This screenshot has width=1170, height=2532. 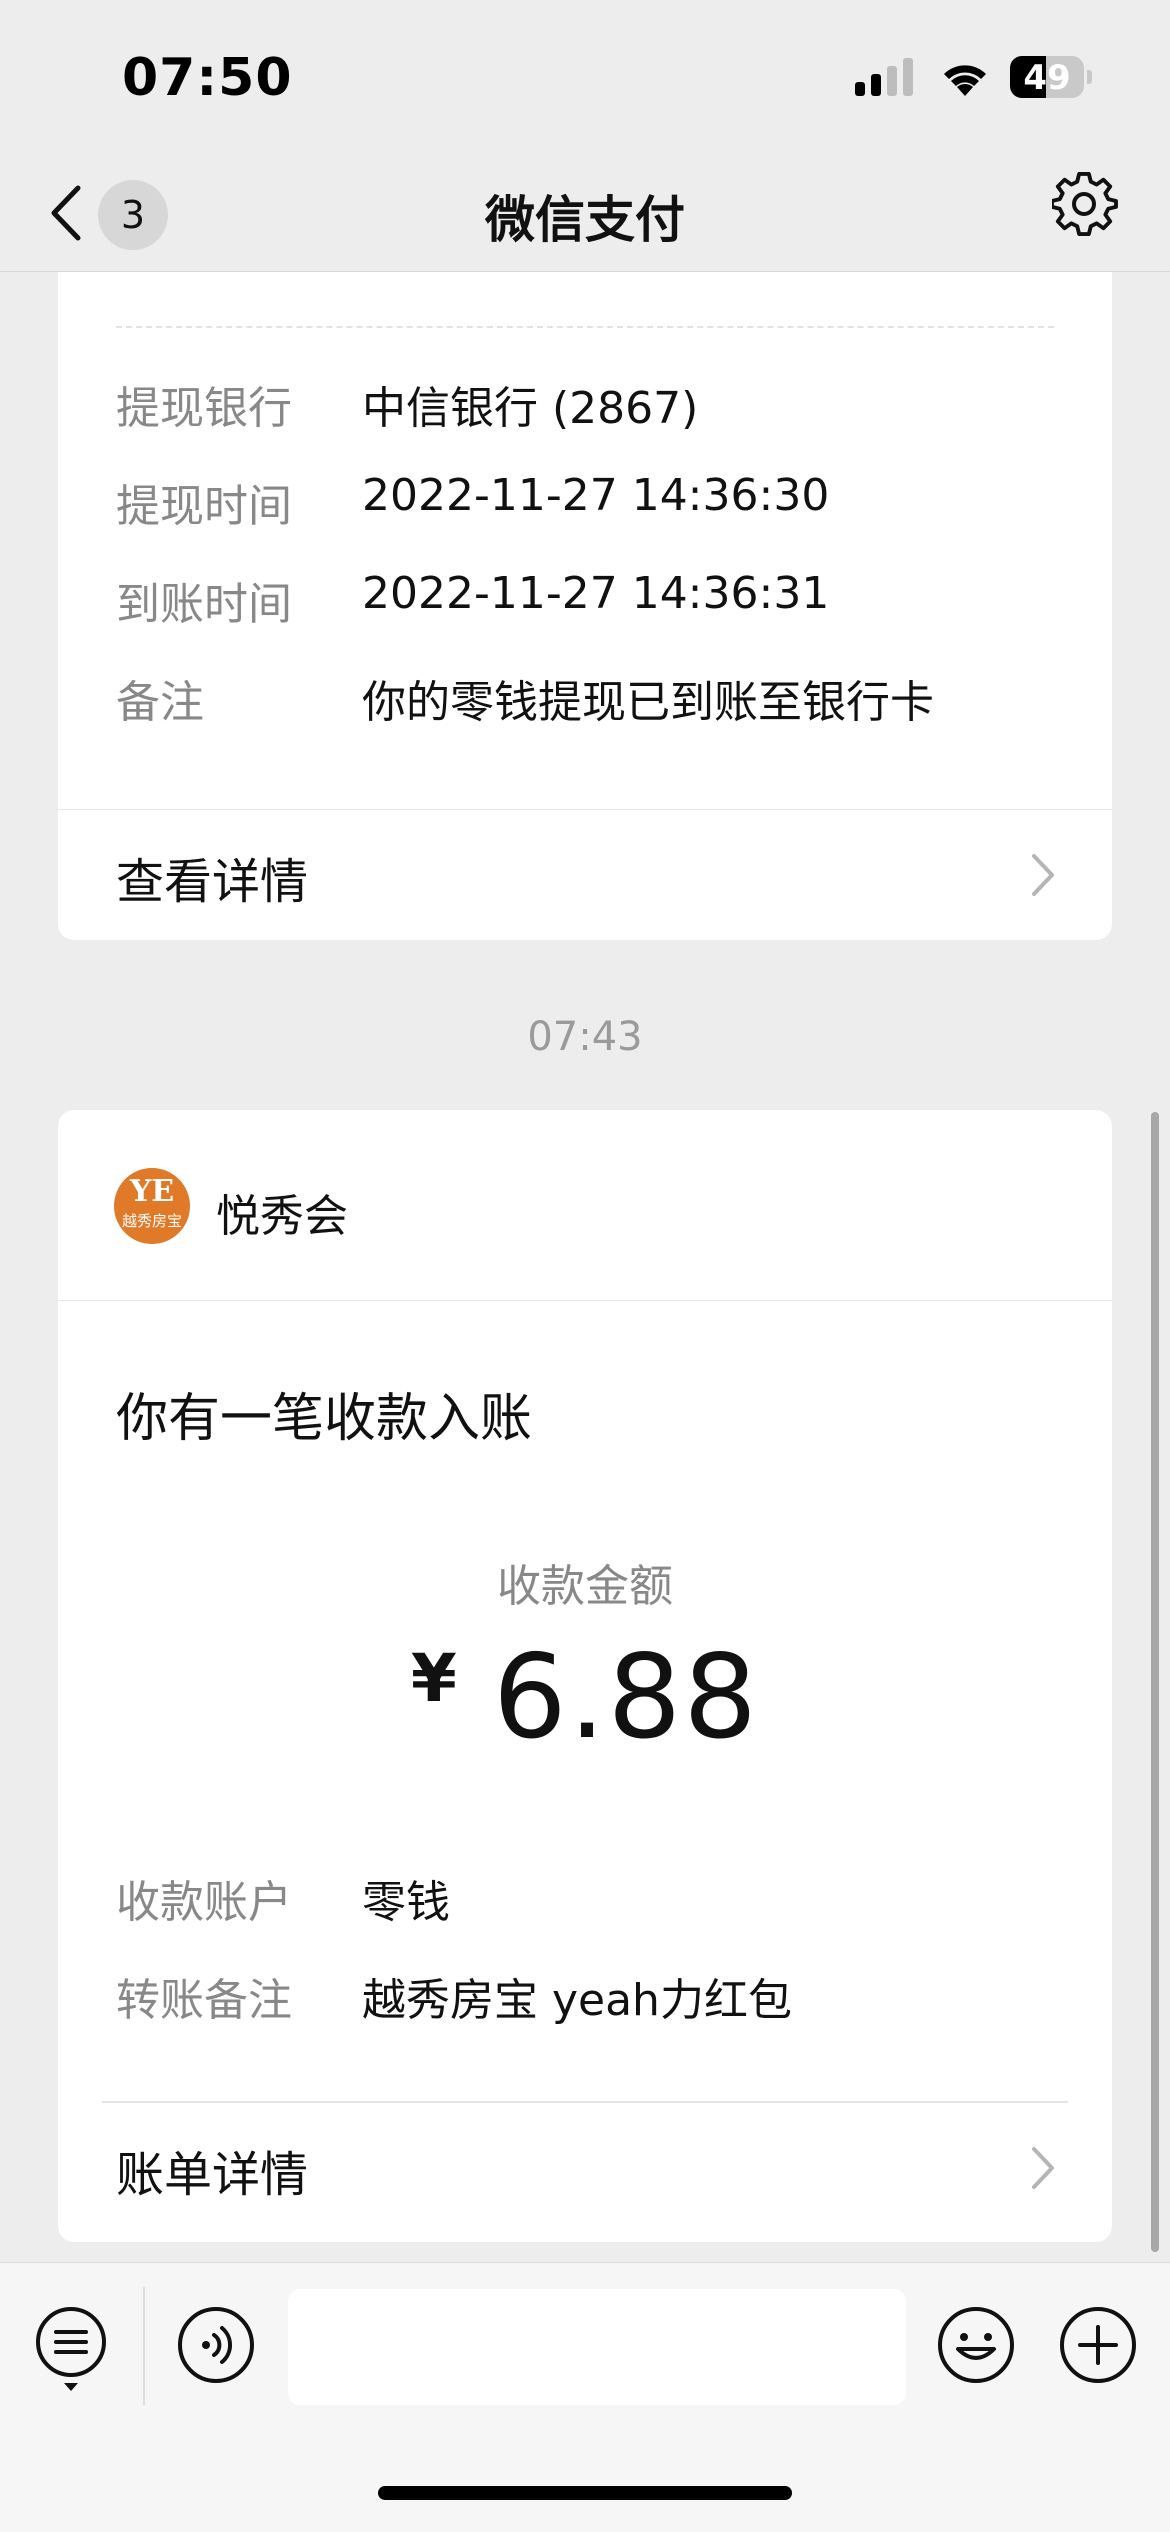 I want to click on info-label: 收款账户, so click(x=204, y=1902).